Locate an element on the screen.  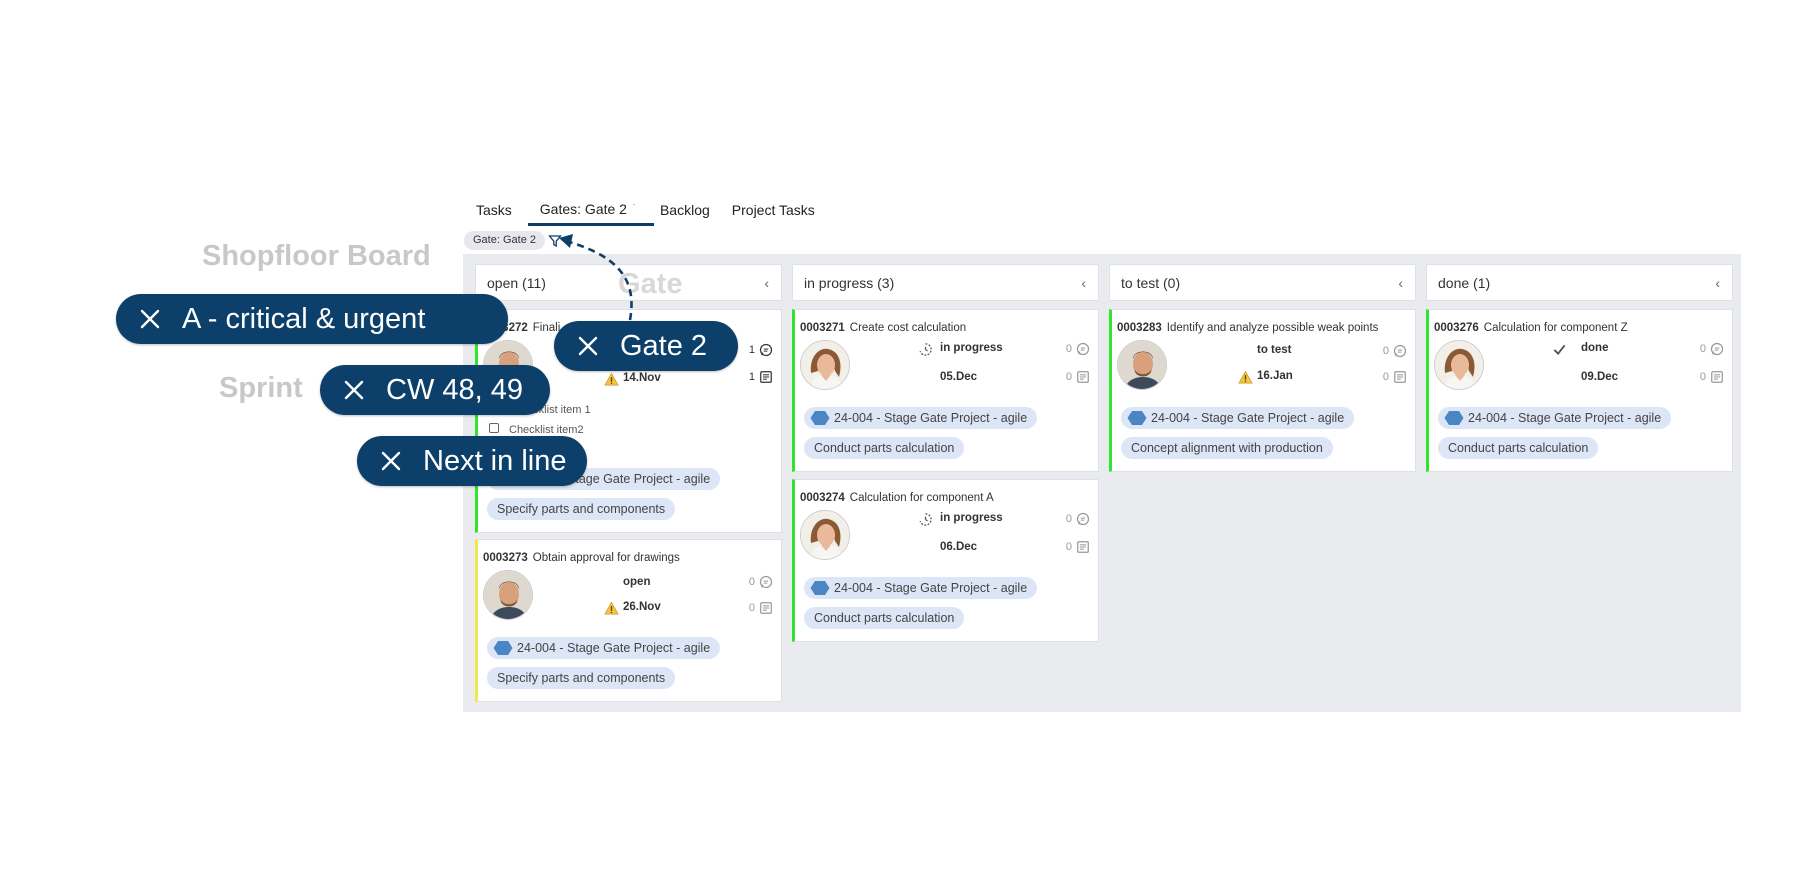
card-title: 0003271 Create cost calculation is located at coordinates (883, 328).